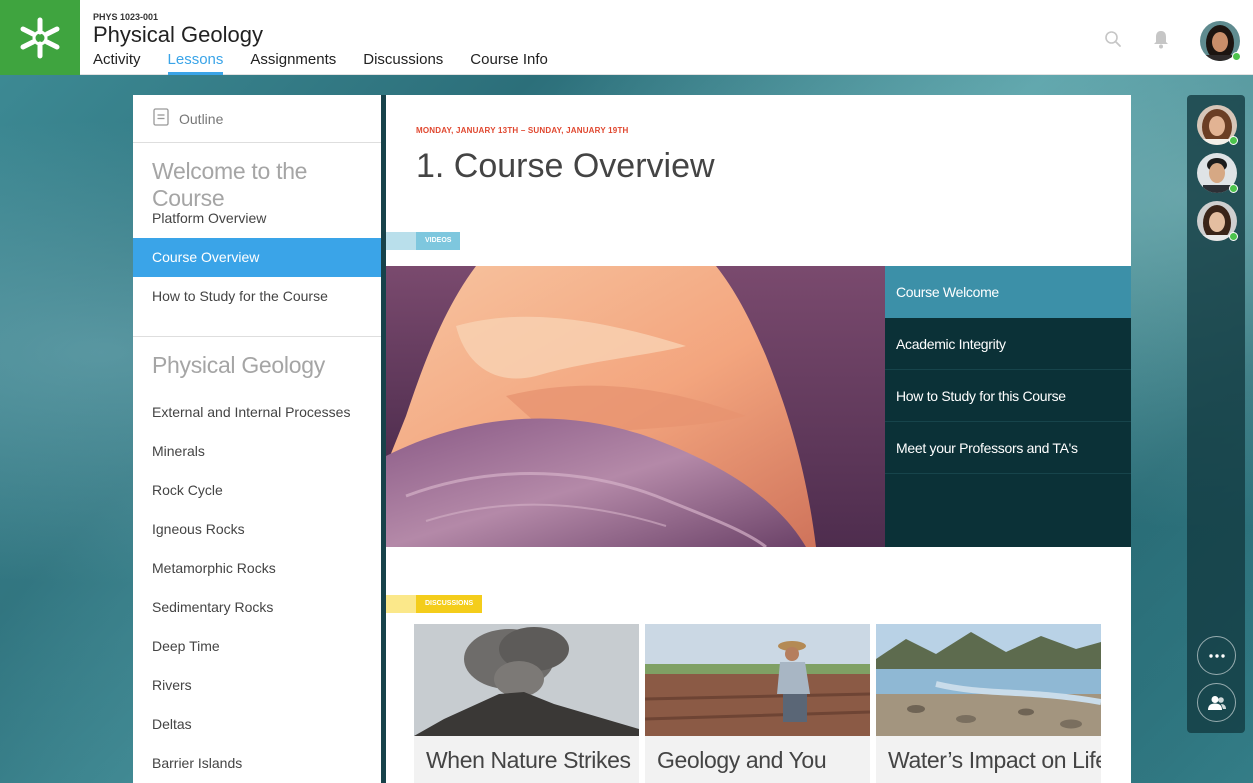 This screenshot has width=1253, height=783. Describe the element at coordinates (1113, 41) in the screenshot. I see `search-icon` at that location.